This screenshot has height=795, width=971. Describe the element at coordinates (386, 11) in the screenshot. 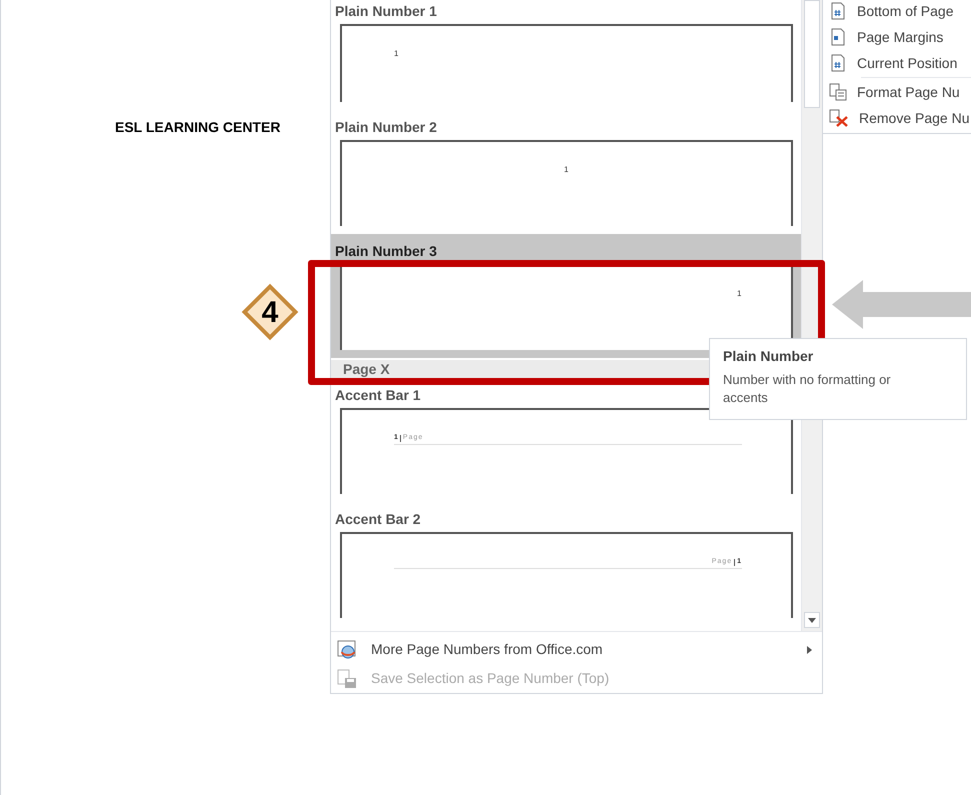

I see `item-title: Plain Number 1` at that location.